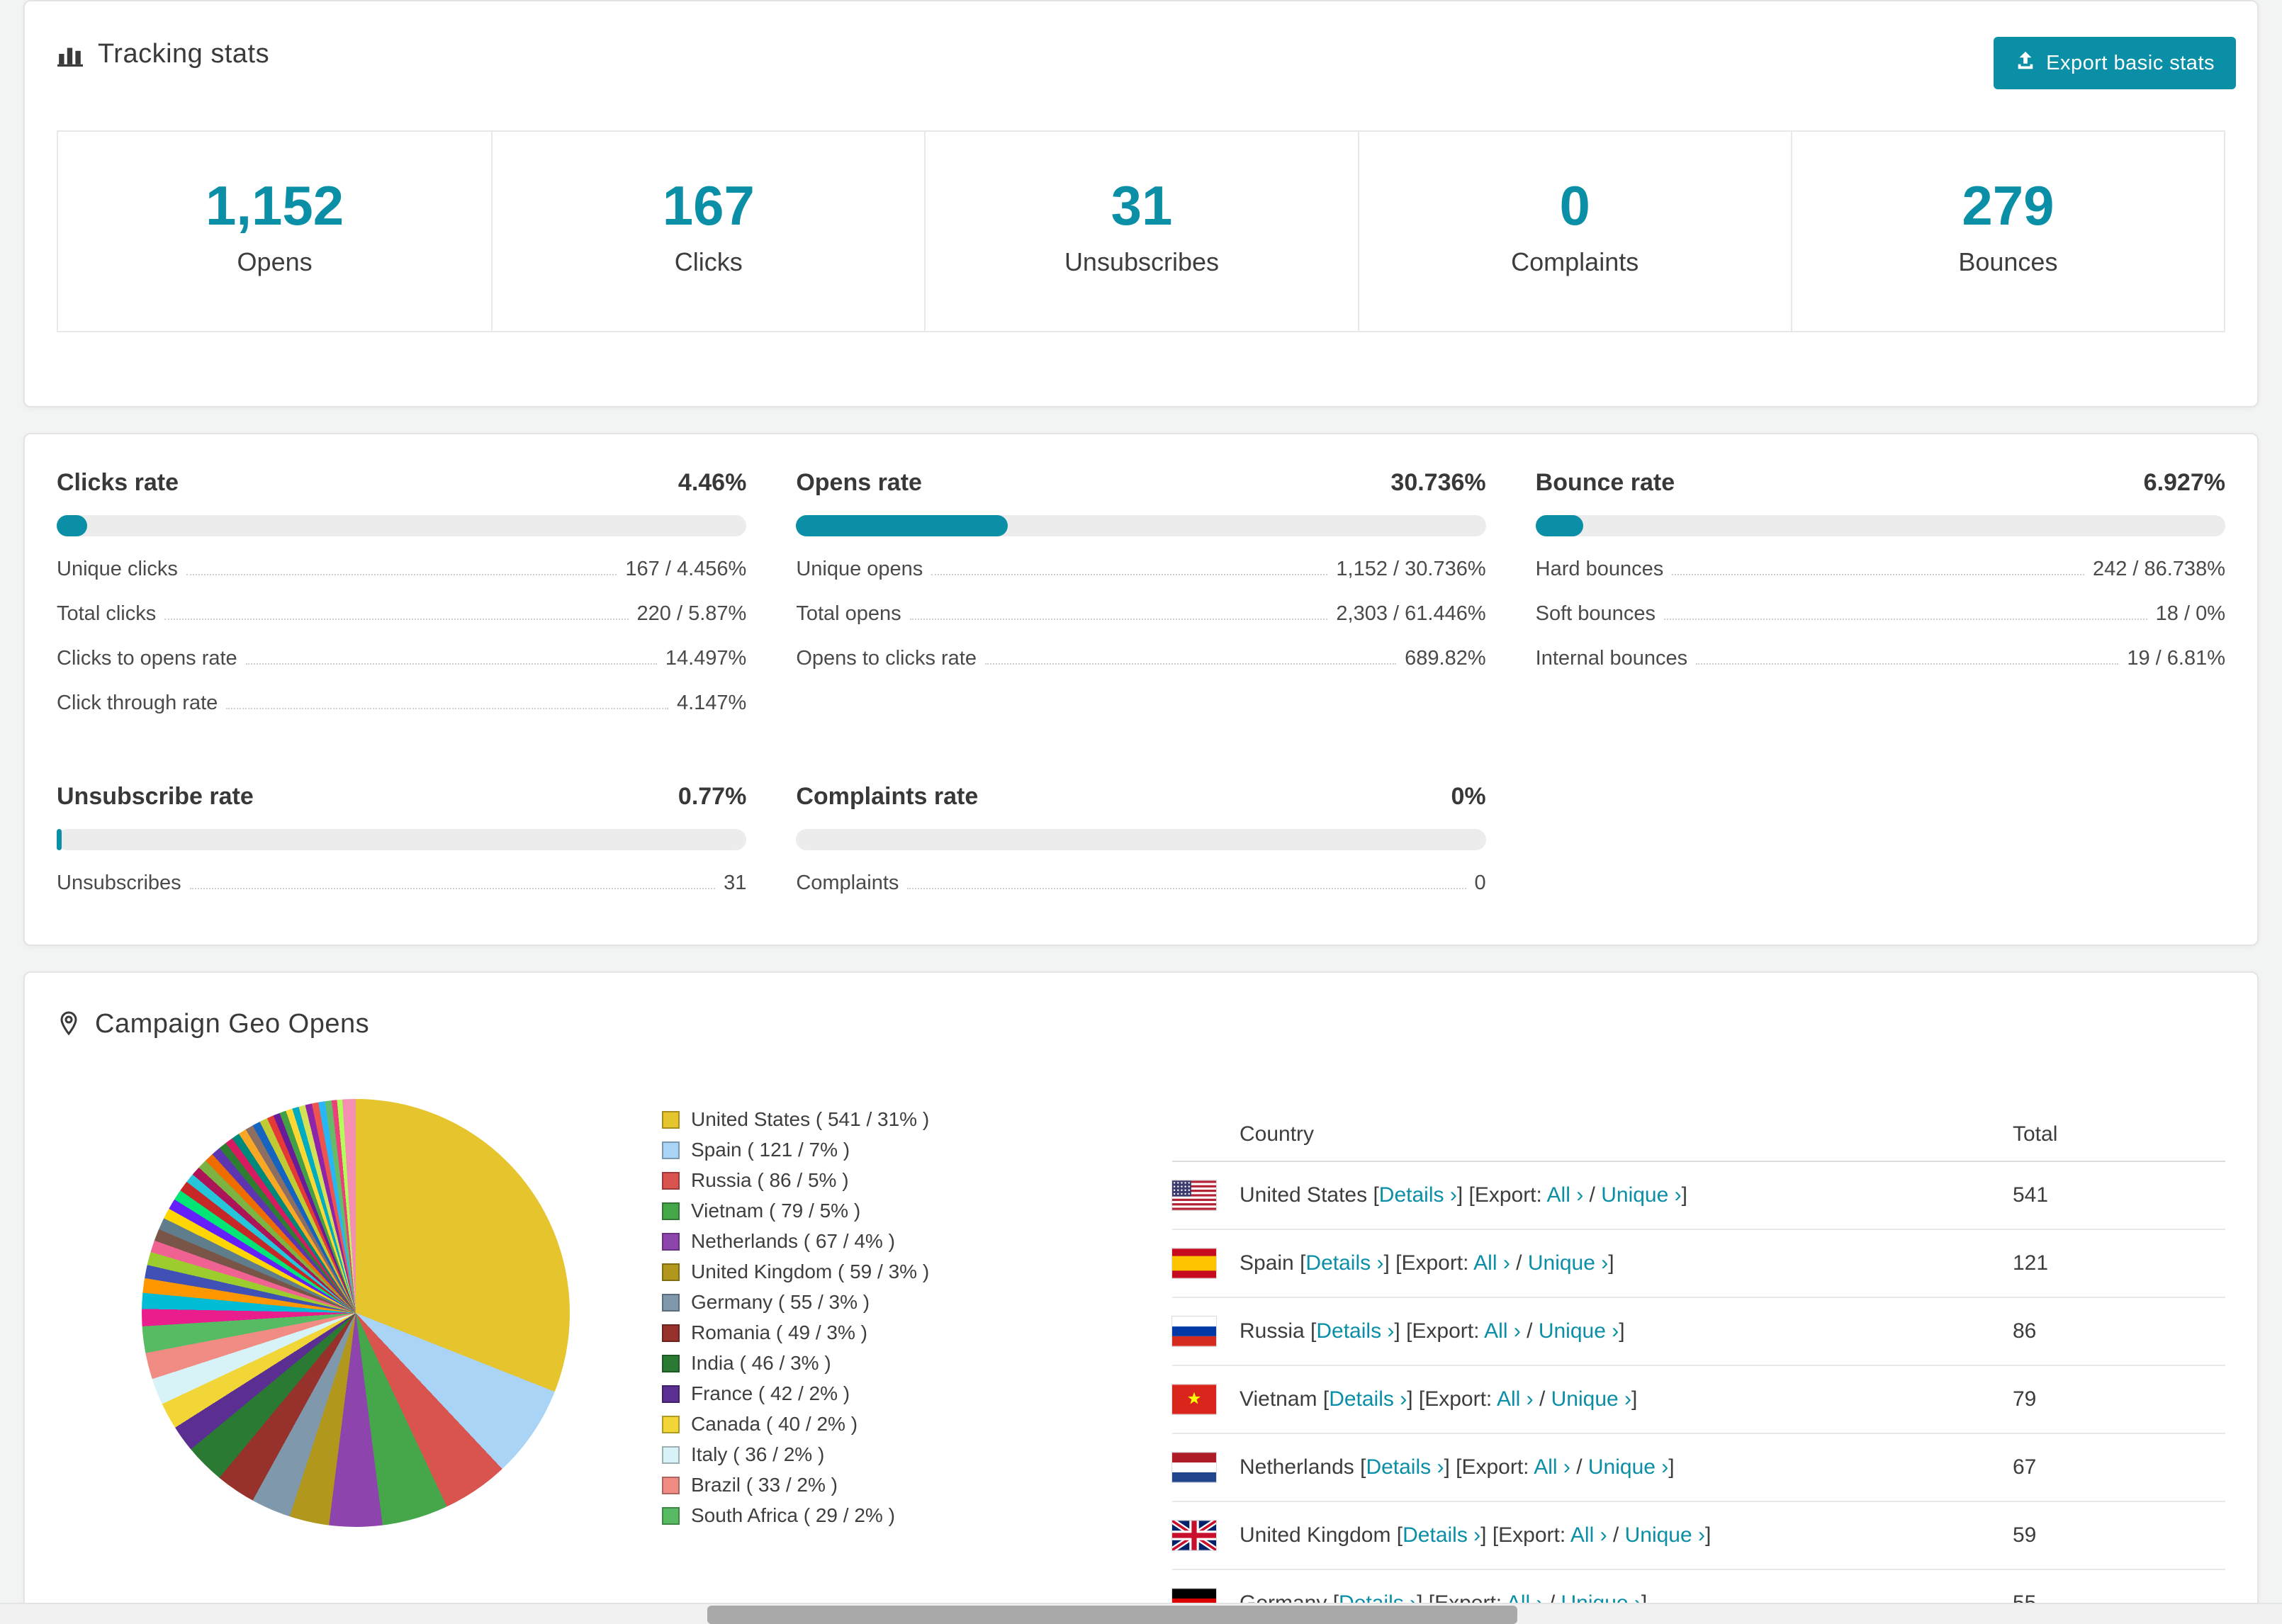  Describe the element at coordinates (1503, 1331) in the screenshot. I see `export-all-link-russia: All ›` at that location.